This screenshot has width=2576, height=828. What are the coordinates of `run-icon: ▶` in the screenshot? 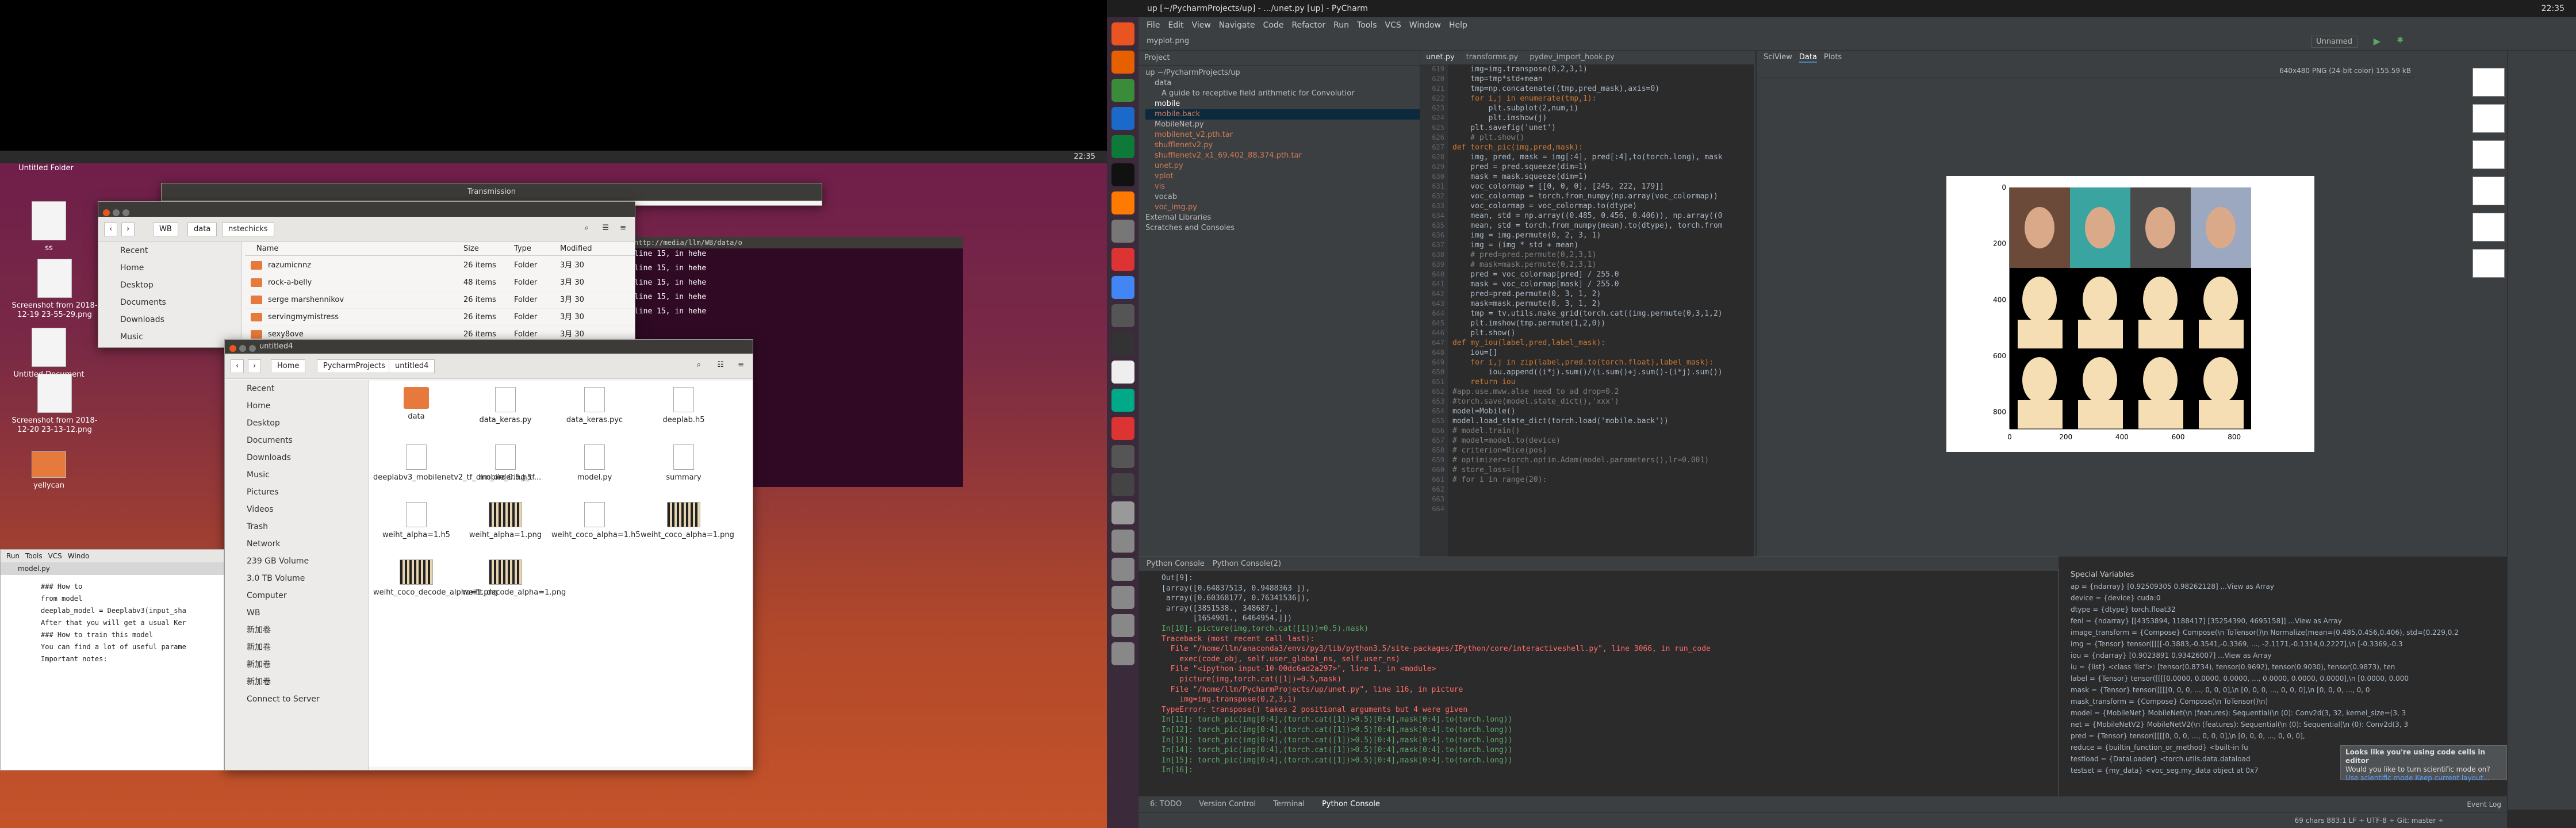 It's located at (2377, 41).